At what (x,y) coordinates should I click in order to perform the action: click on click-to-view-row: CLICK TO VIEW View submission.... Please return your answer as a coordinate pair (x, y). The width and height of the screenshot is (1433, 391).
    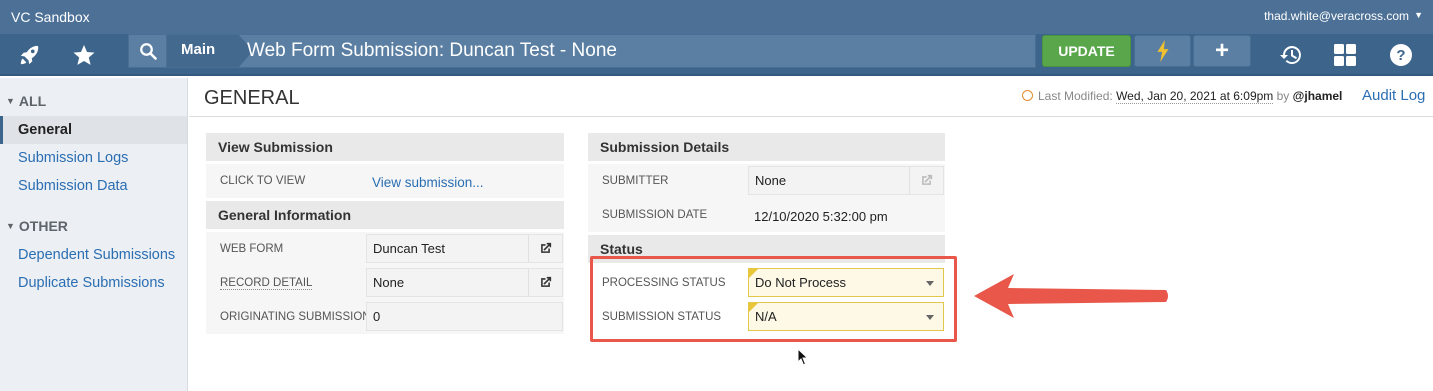
    Looking at the image, I should click on (385, 181).